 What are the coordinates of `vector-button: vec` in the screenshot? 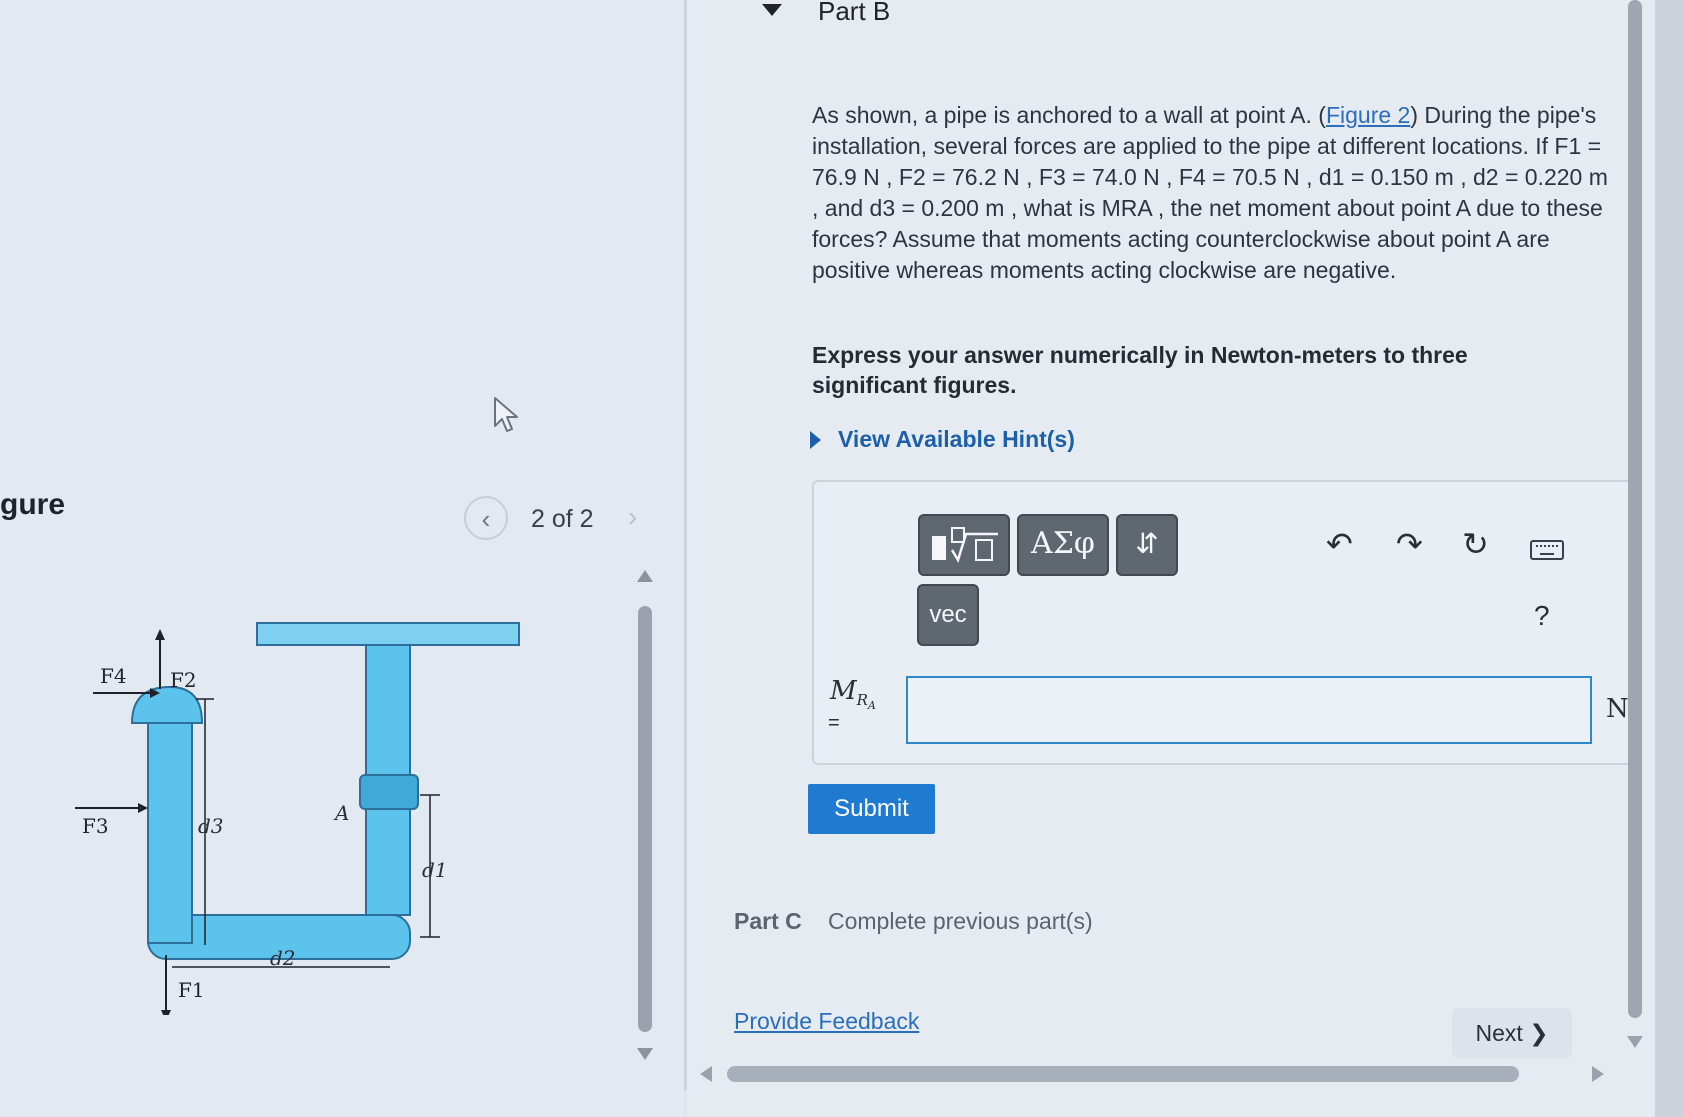 It's located at (948, 615).